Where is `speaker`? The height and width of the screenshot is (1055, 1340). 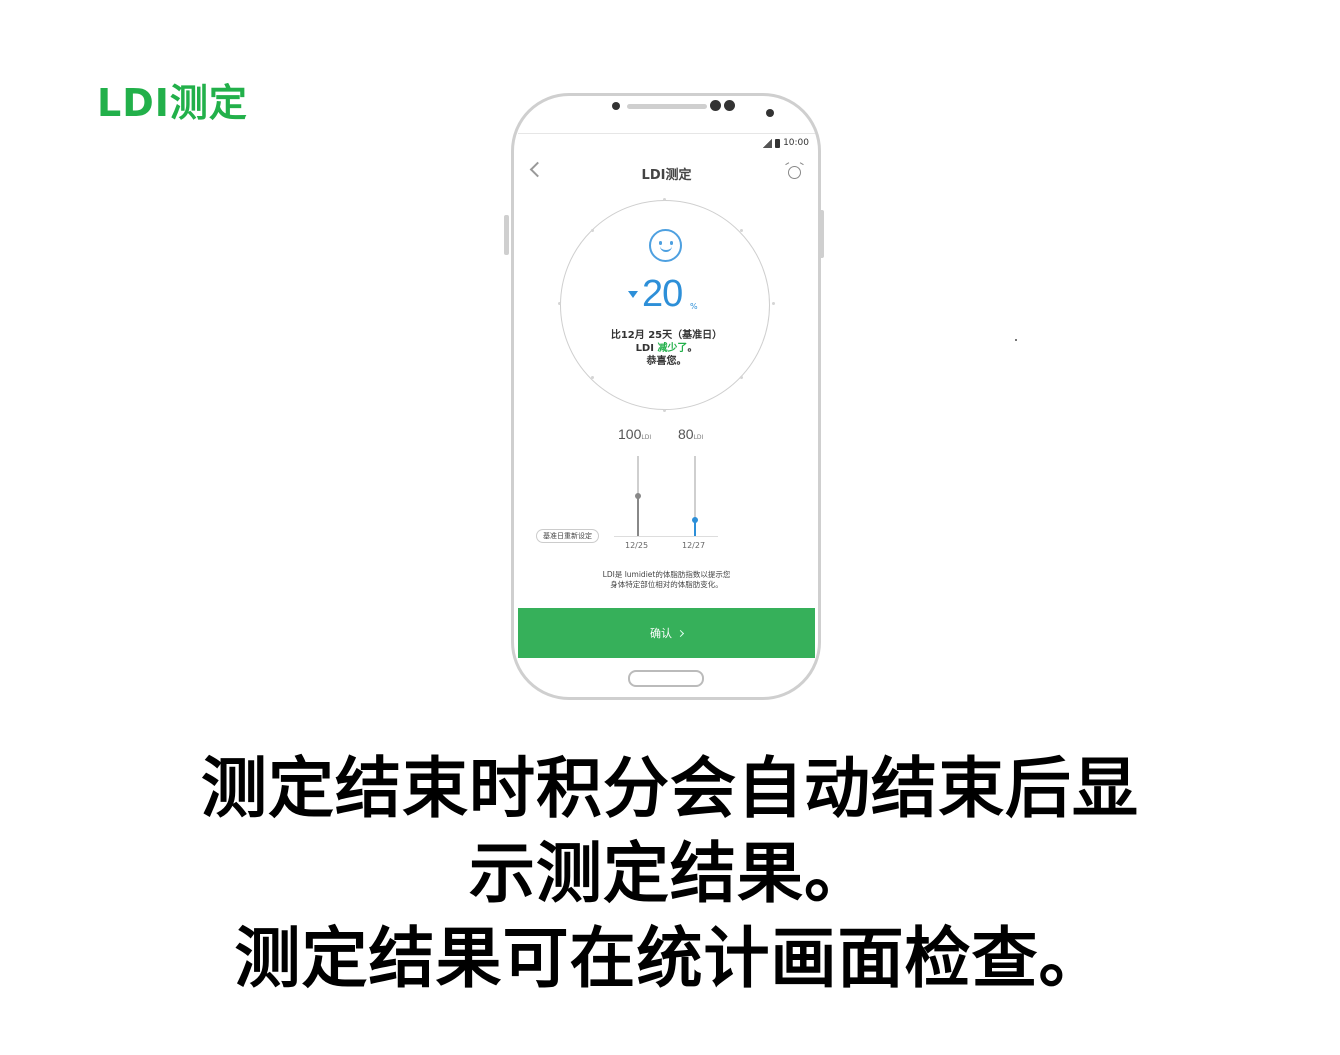
speaker is located at coordinates (667, 106).